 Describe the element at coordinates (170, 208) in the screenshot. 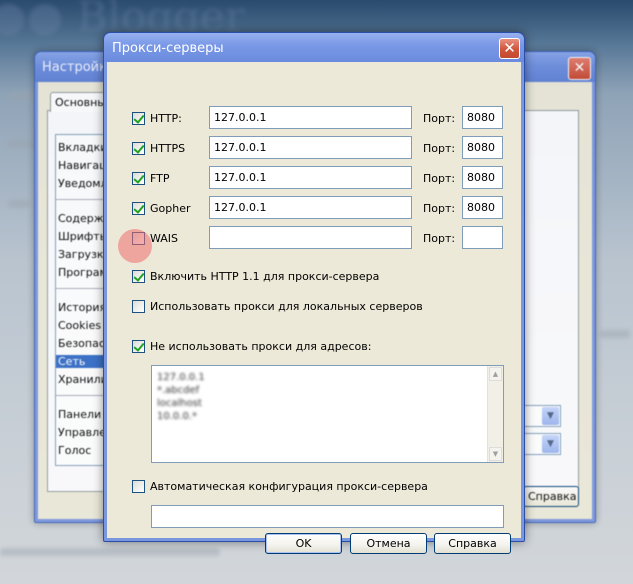

I see `proxy-protocol-label: Gopher` at that location.